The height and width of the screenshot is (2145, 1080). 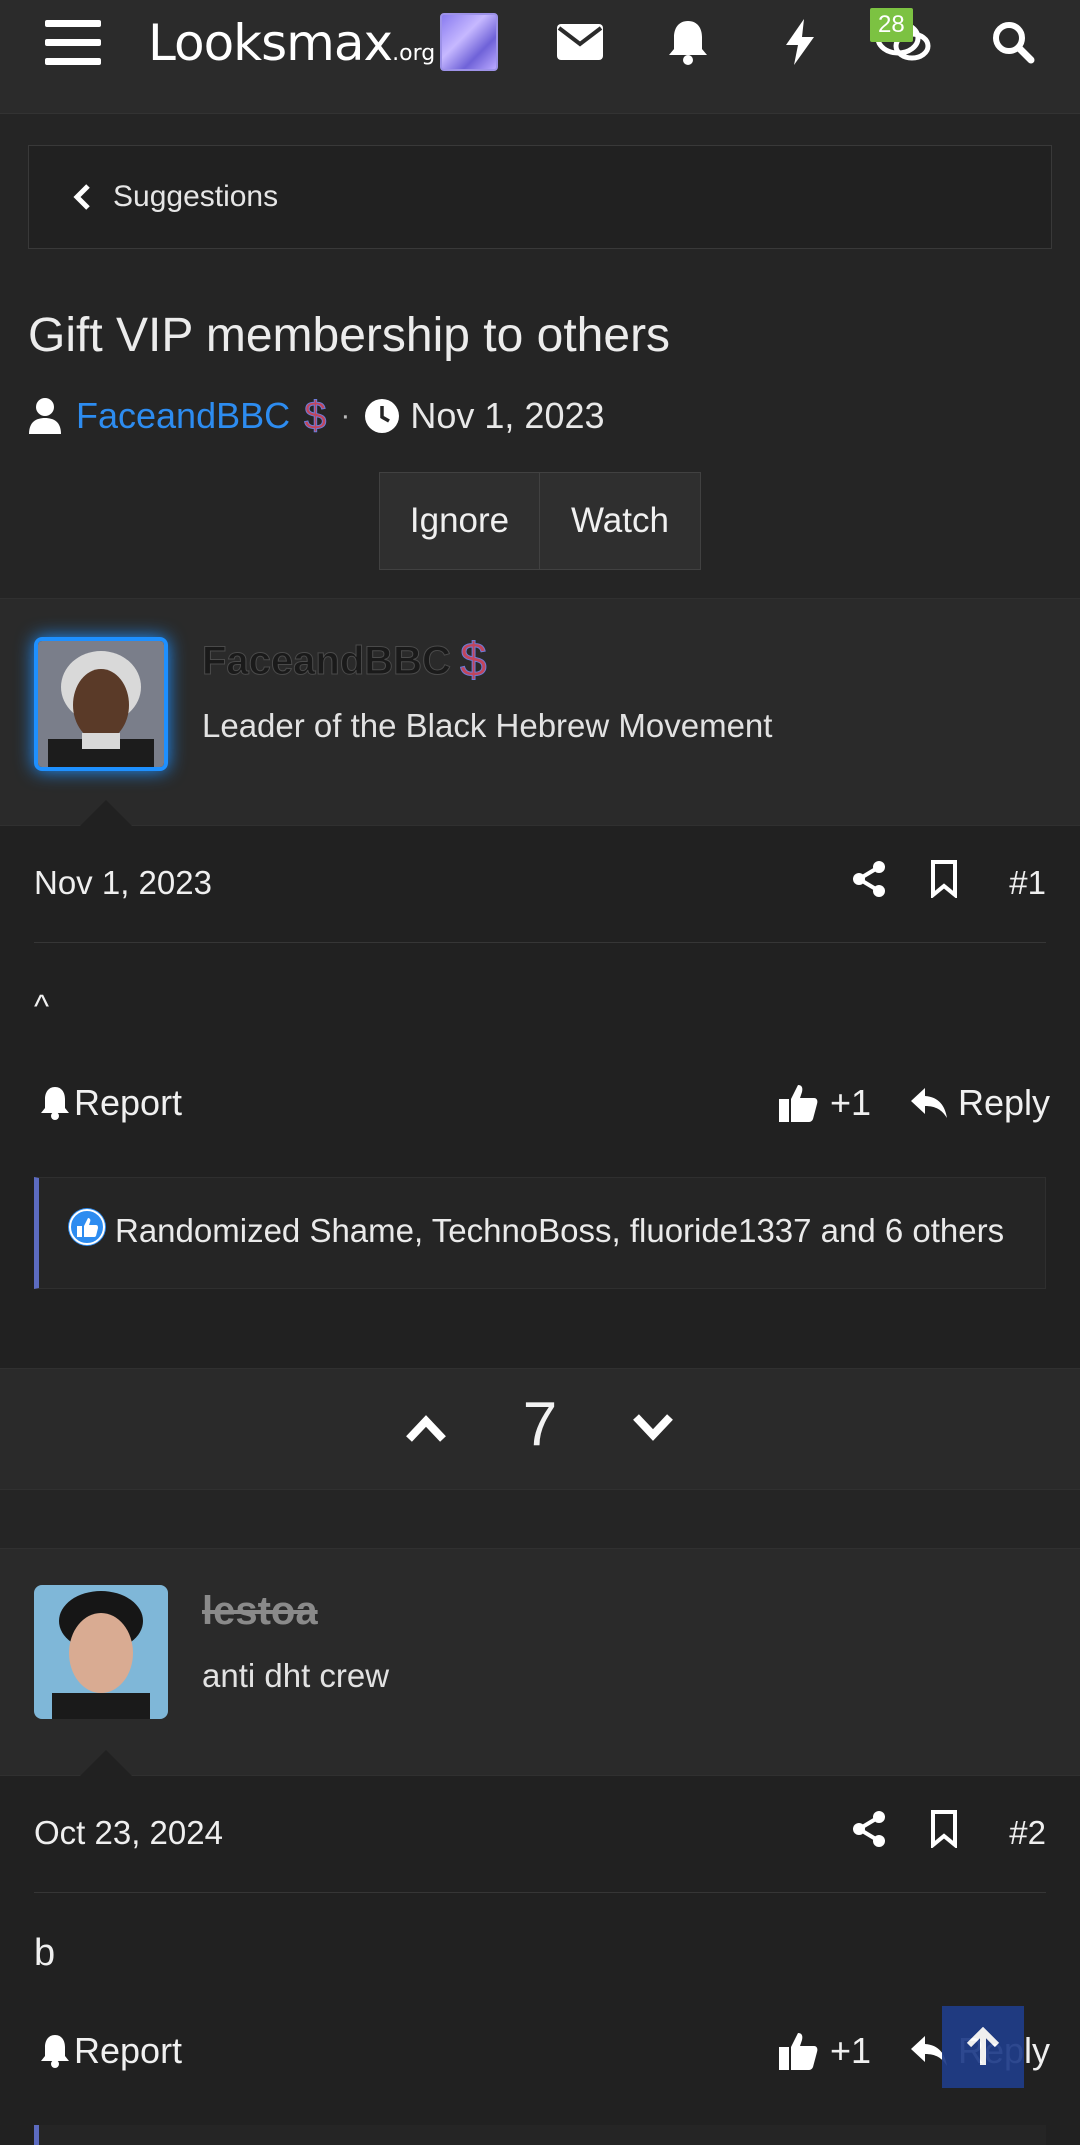 What do you see at coordinates (800, 42) in the screenshot?
I see `bolt-icon` at bounding box center [800, 42].